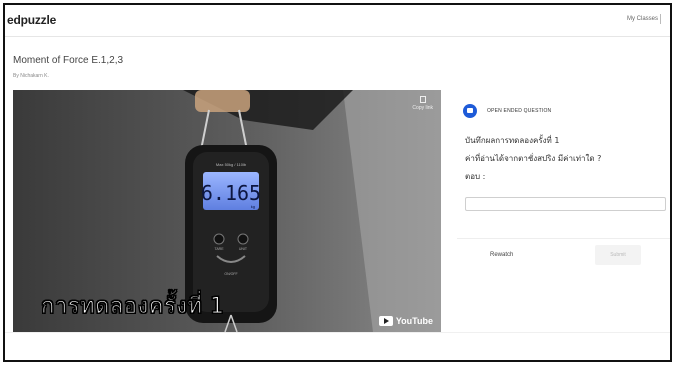 This screenshot has height=365, width=675. What do you see at coordinates (422, 108) in the screenshot?
I see `copy-link-label: Copy link` at bounding box center [422, 108].